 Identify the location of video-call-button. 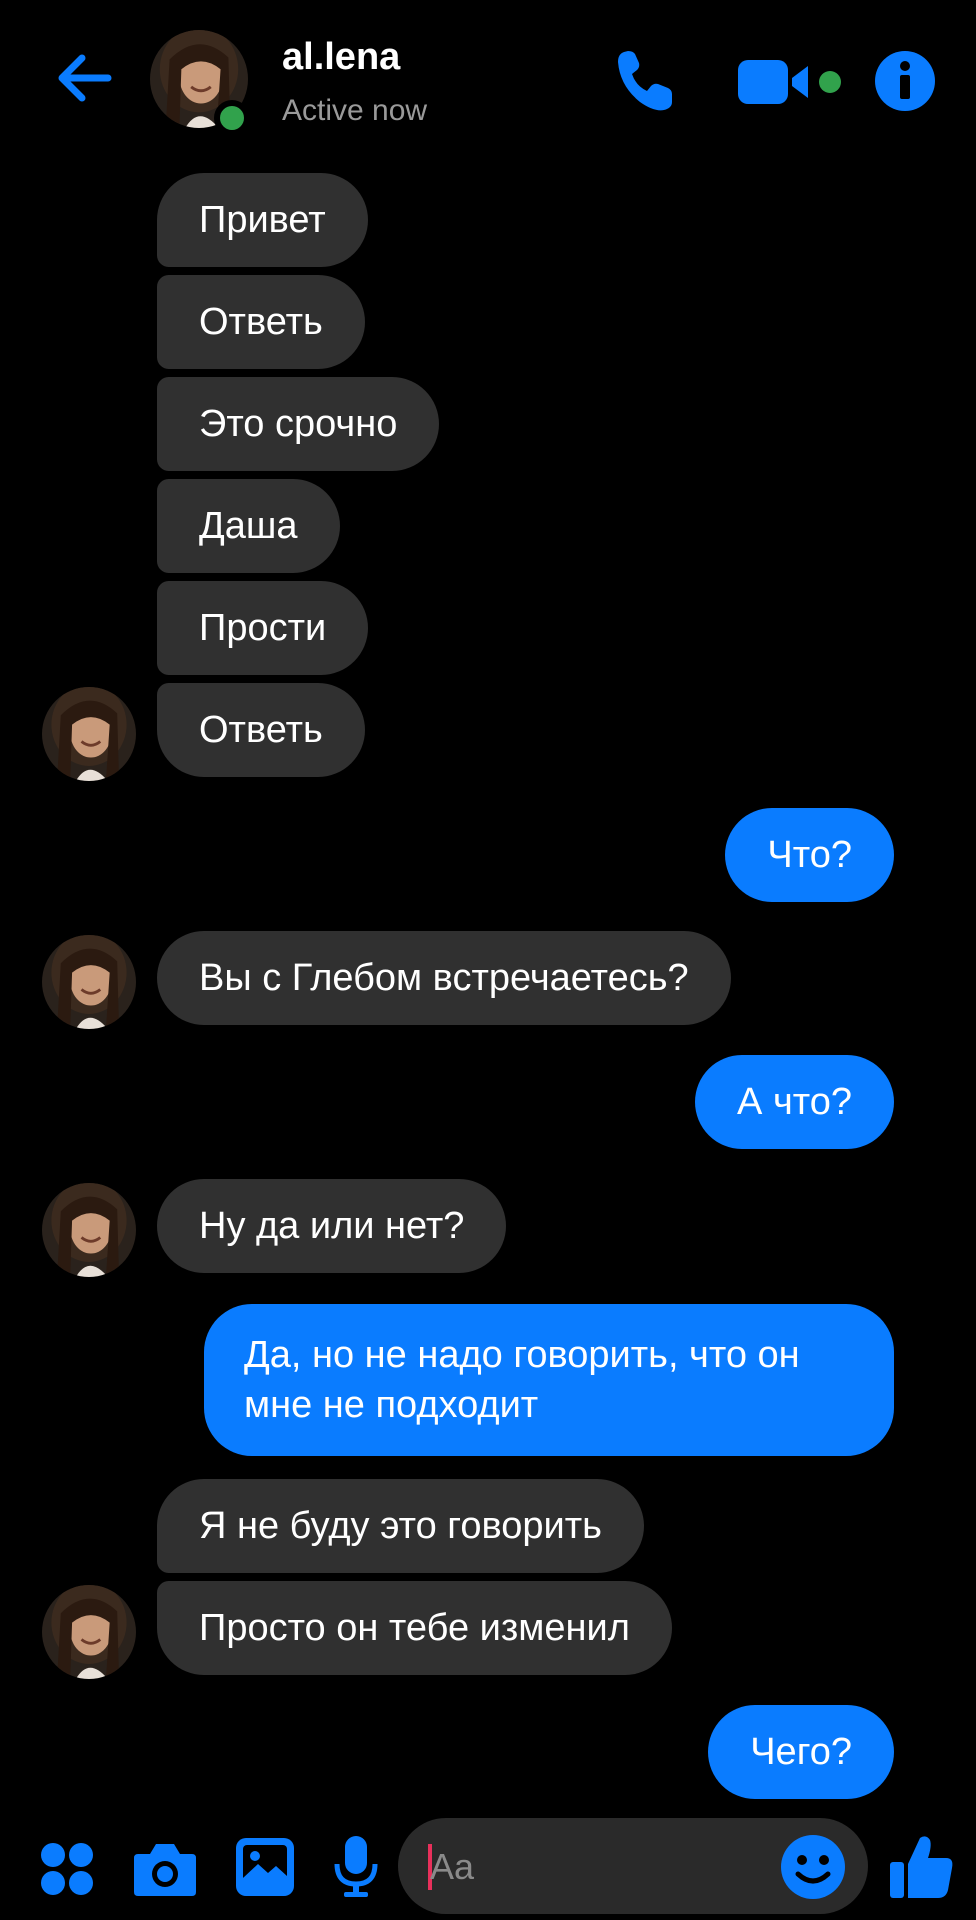
(793, 82).